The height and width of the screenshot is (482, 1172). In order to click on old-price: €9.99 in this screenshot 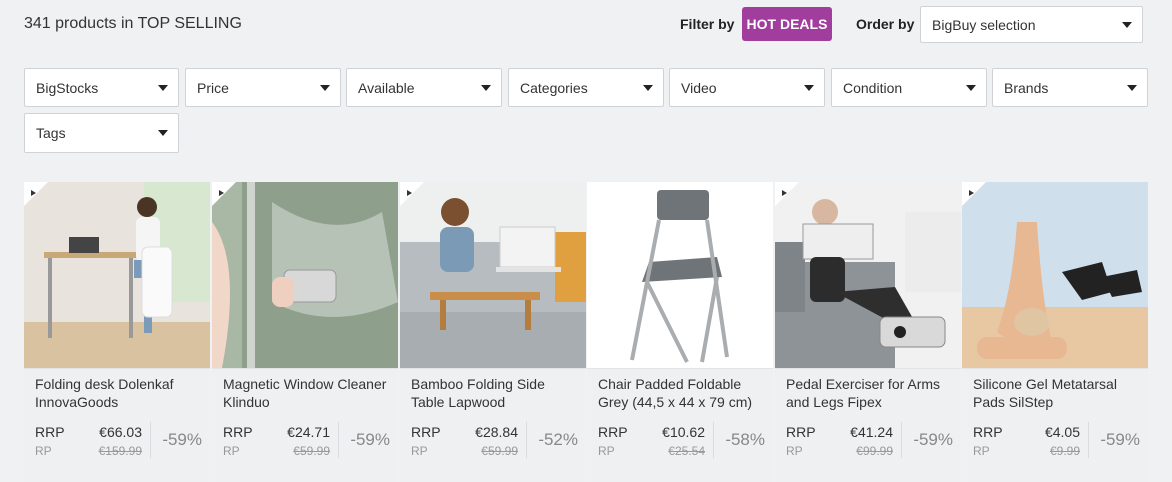, I will do `click(1064, 451)`.